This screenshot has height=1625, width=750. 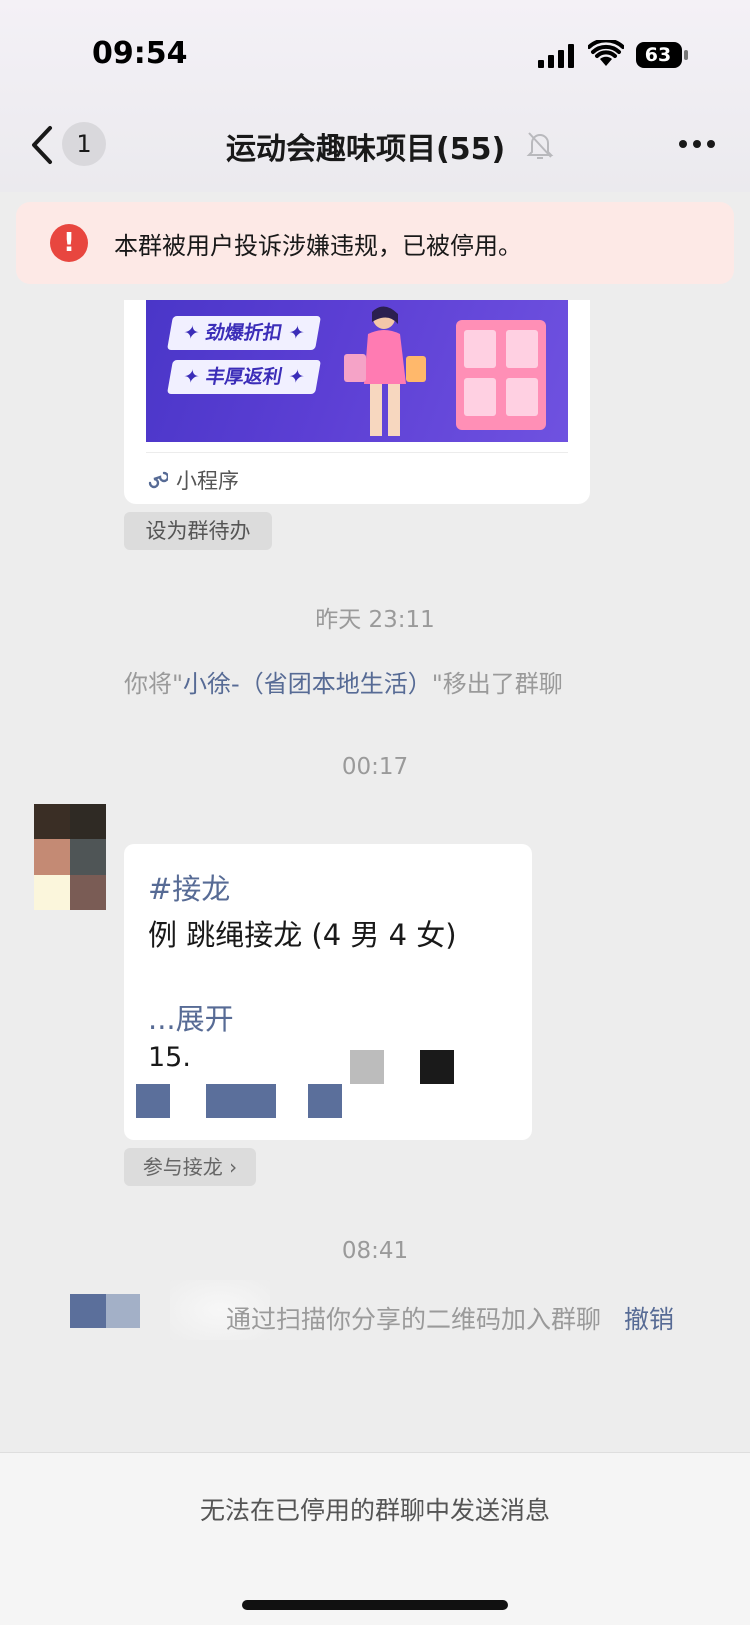 What do you see at coordinates (414, 1319) in the screenshot?
I see `scan-join-notice: 通过扫描你分享的二维码加入群聊` at bounding box center [414, 1319].